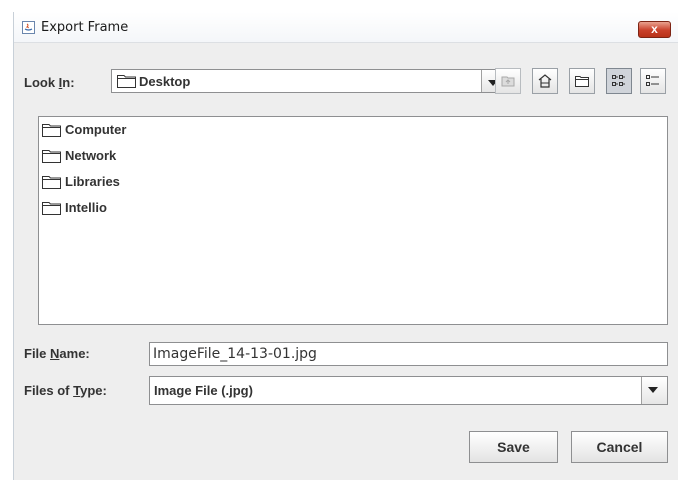  Describe the element at coordinates (346, 27) in the screenshot. I see `title-bar: Export Frame x` at that location.